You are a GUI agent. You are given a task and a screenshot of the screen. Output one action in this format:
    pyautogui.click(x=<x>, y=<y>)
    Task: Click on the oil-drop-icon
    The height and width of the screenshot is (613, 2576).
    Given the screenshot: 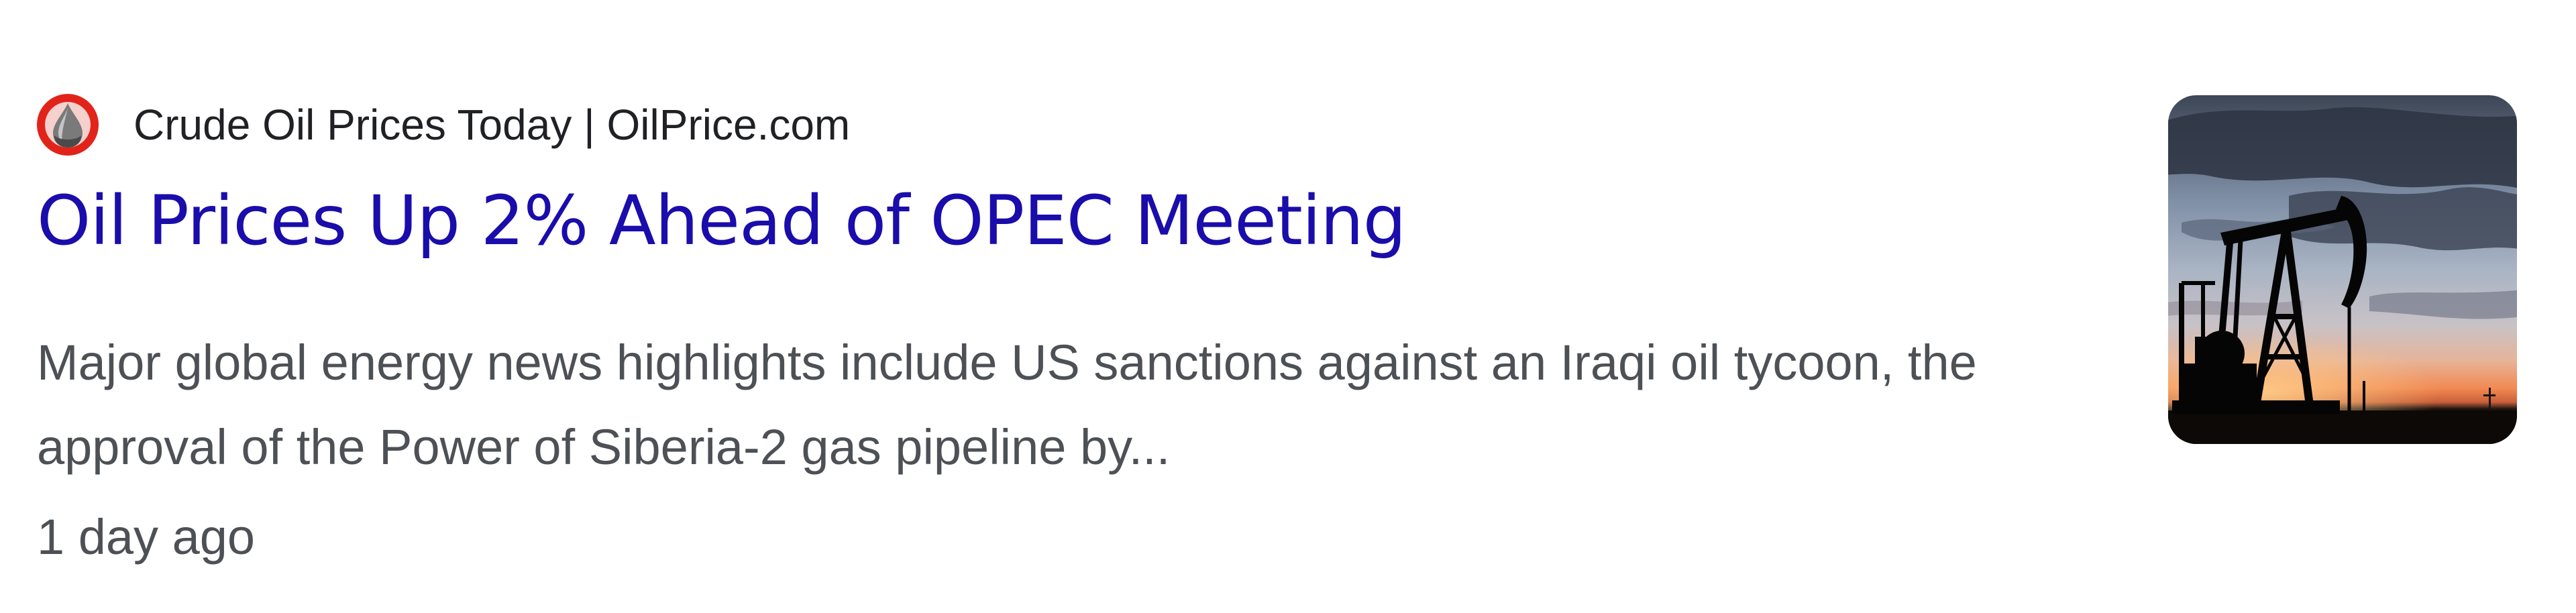 What is the action you would take?
    pyautogui.click(x=68, y=125)
    